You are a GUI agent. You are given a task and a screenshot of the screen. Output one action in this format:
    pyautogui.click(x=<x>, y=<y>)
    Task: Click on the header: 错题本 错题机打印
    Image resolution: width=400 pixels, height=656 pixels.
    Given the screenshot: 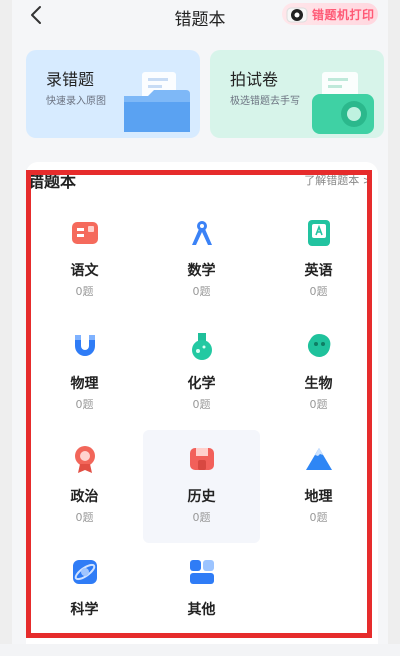 What is the action you would take?
    pyautogui.click(x=200, y=18)
    